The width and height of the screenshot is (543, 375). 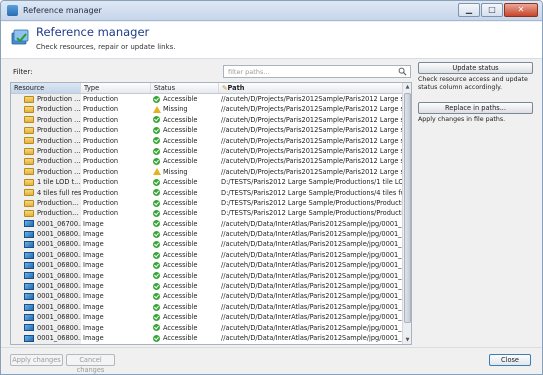 What do you see at coordinates (407, 340) in the screenshot?
I see `scroll-down-icon: ▼` at bounding box center [407, 340].